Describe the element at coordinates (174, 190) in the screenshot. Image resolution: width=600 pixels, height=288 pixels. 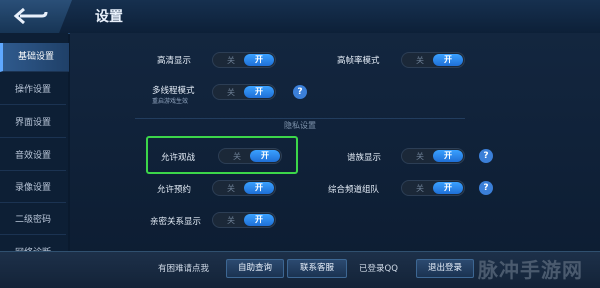
I see `allow-reservation-label: 允许预约` at that location.